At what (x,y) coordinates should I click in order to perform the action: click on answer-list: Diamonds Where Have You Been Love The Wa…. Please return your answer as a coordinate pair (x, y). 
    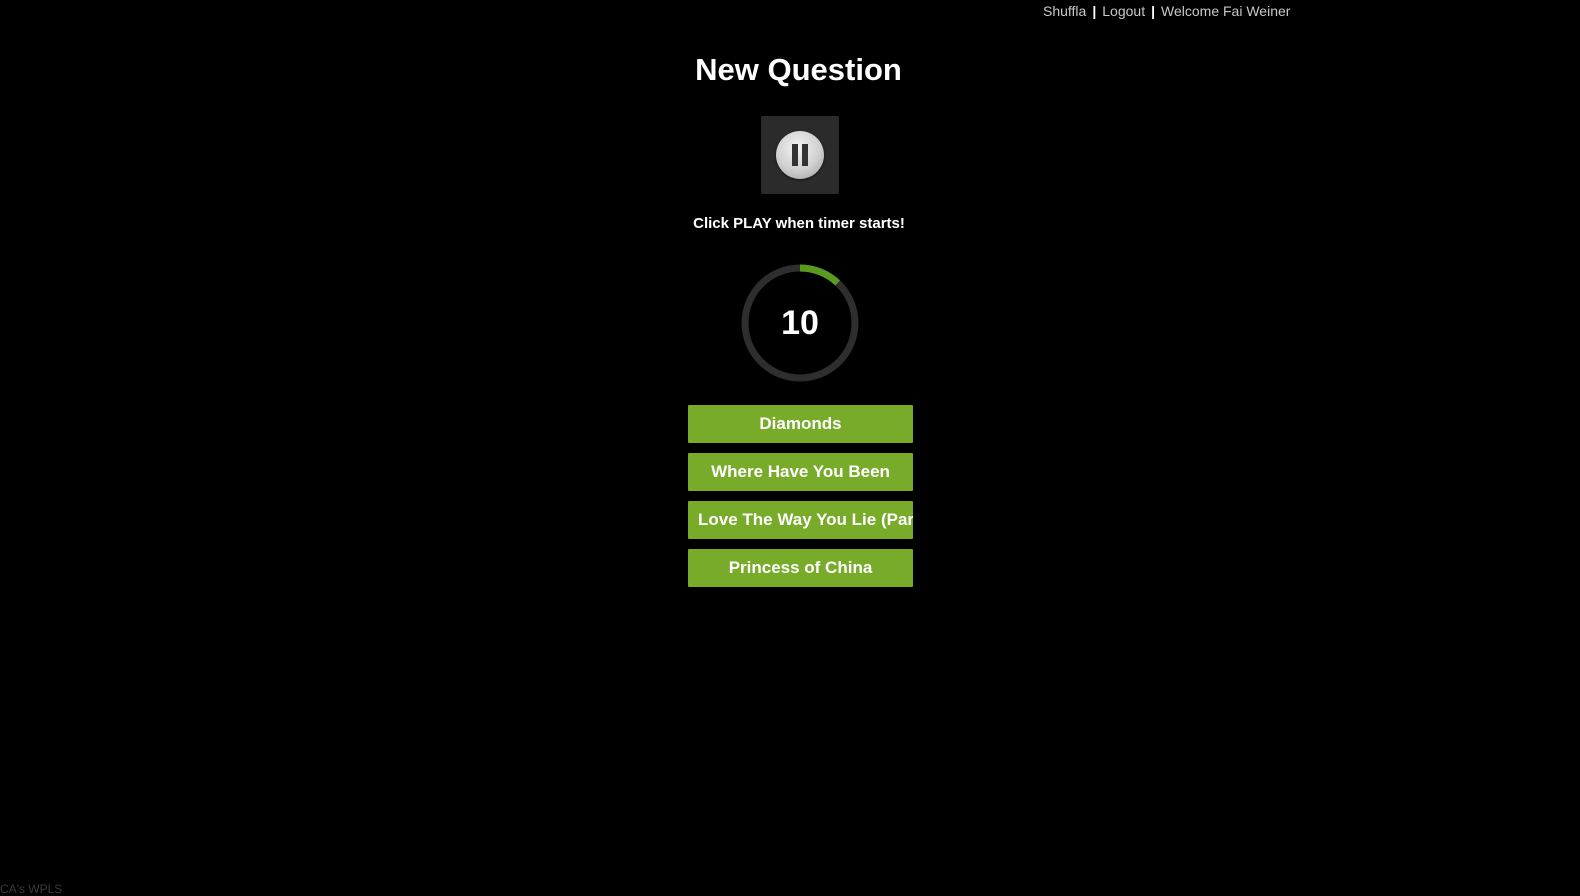
    Looking at the image, I should click on (800, 501).